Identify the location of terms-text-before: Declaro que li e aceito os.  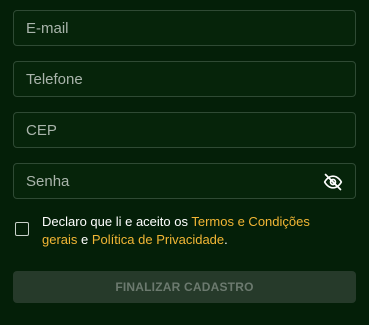
(117, 221).